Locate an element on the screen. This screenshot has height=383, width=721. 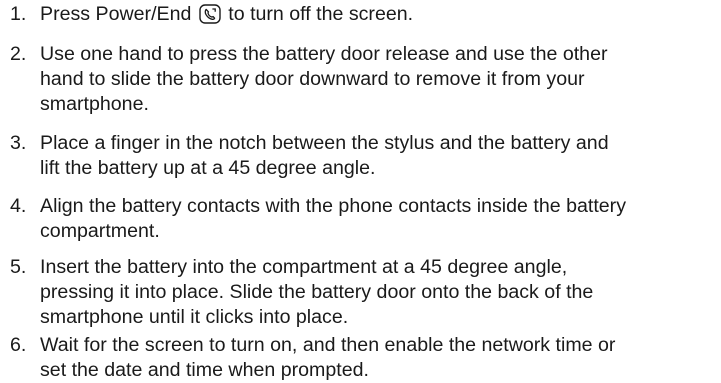
step-text-before-icon: Press Power/End is located at coordinates (116, 14).